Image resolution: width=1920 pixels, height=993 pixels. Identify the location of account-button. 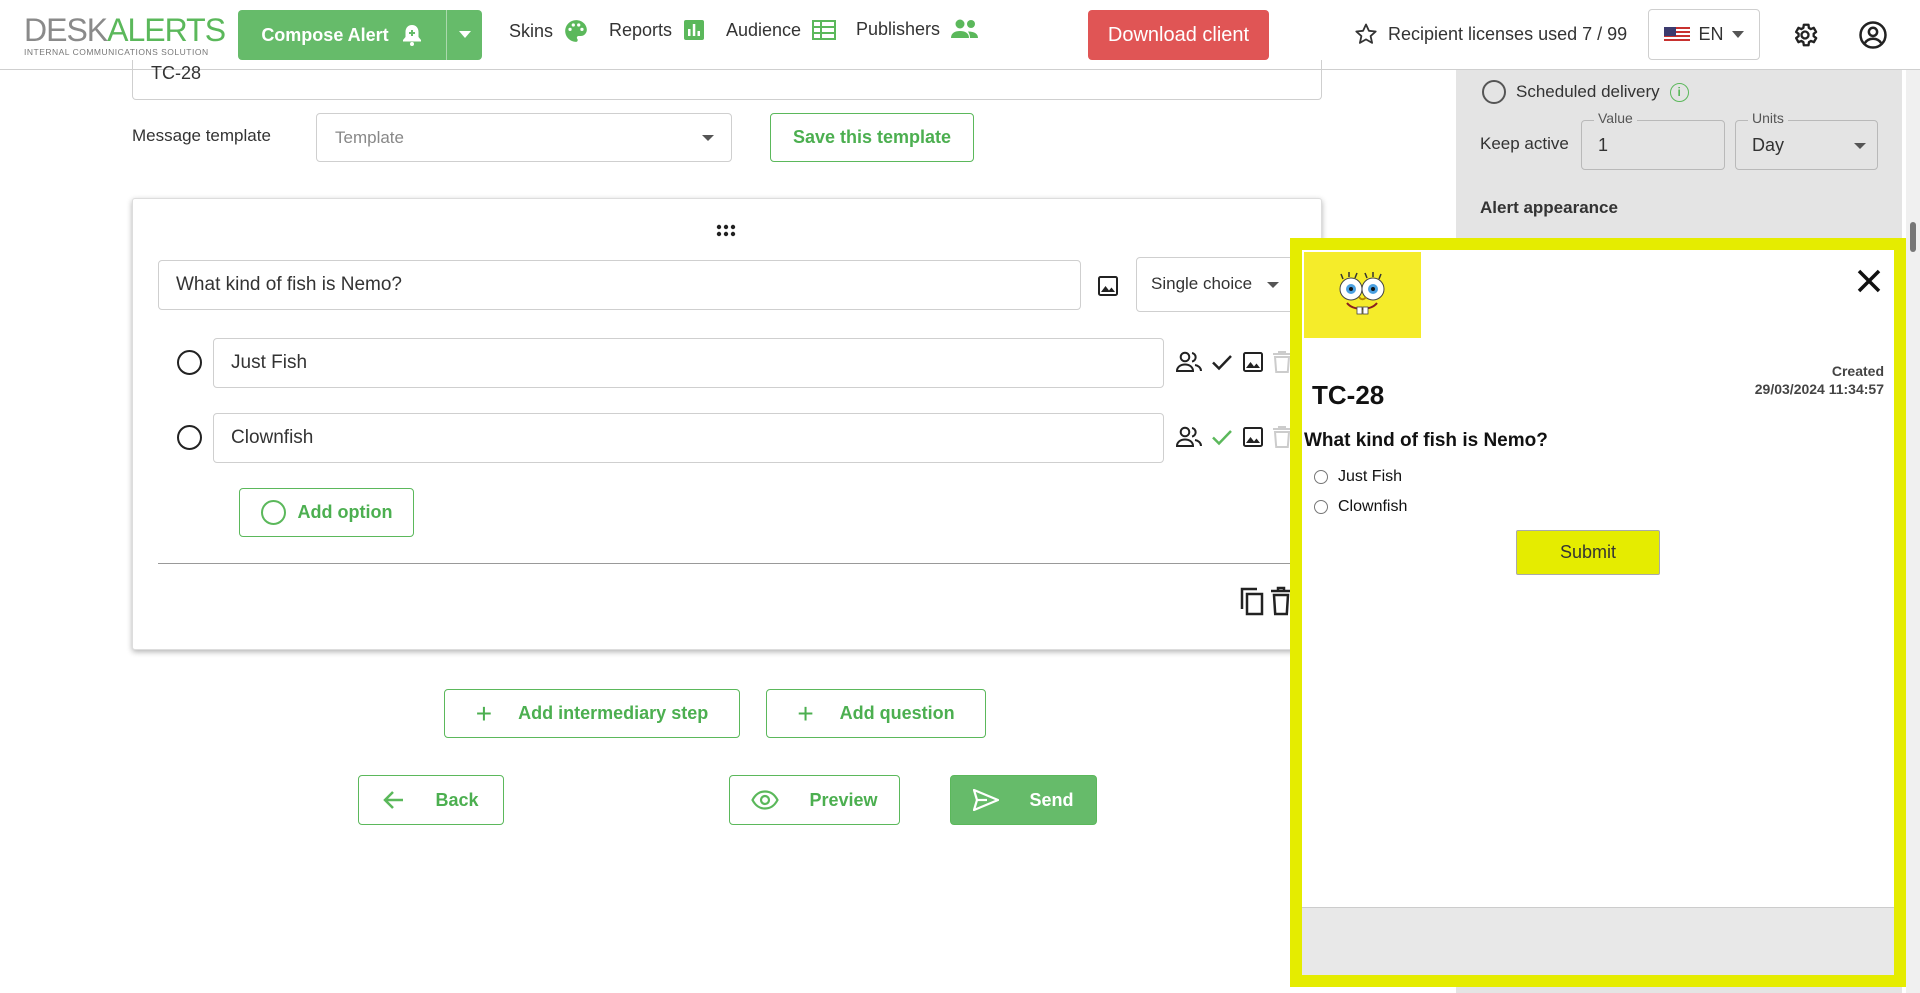
(1873, 35).